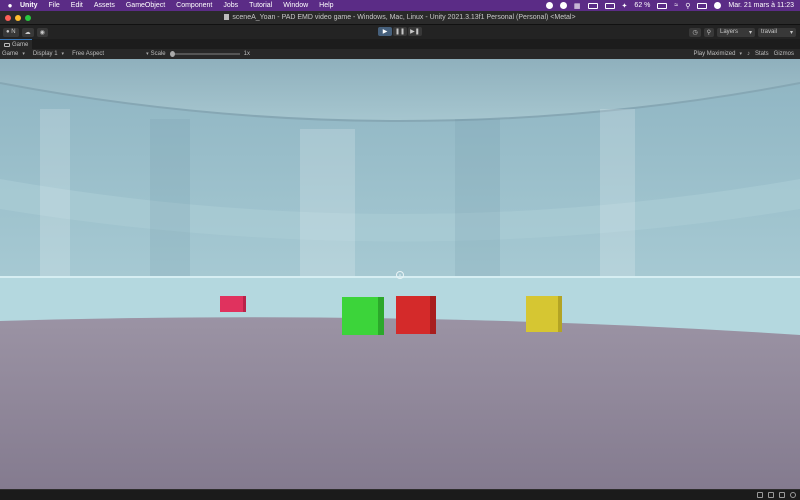 The image size is (800, 500). What do you see at coordinates (771, 495) in the screenshot?
I see `cache-server-icon` at bounding box center [771, 495].